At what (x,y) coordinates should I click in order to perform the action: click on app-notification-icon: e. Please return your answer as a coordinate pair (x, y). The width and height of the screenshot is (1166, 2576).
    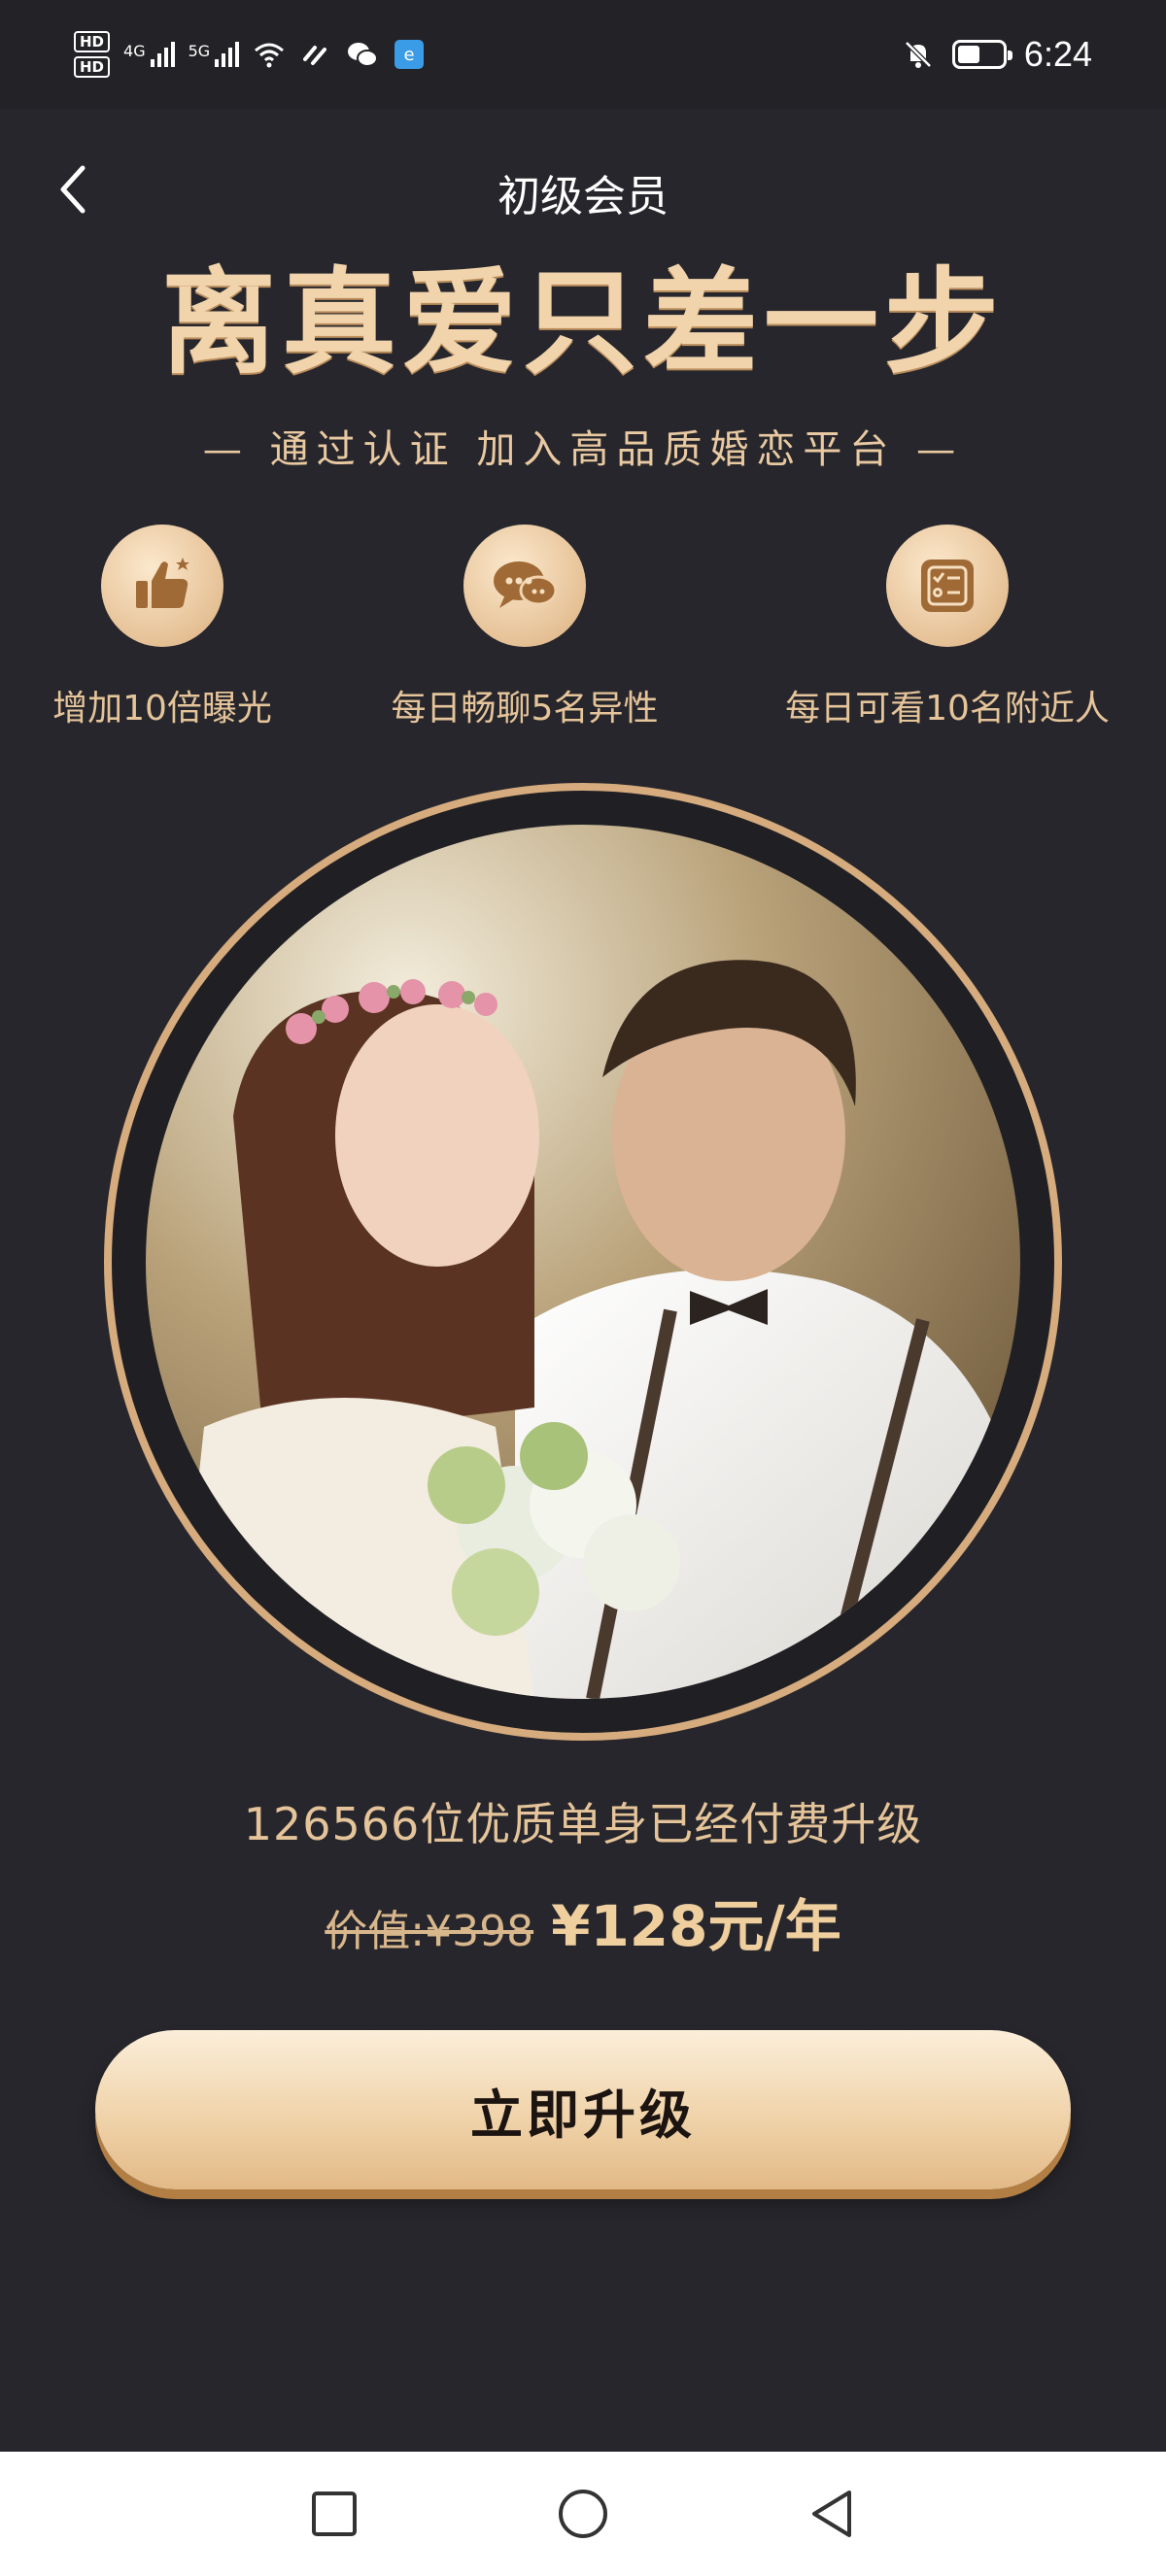
    Looking at the image, I should click on (409, 54).